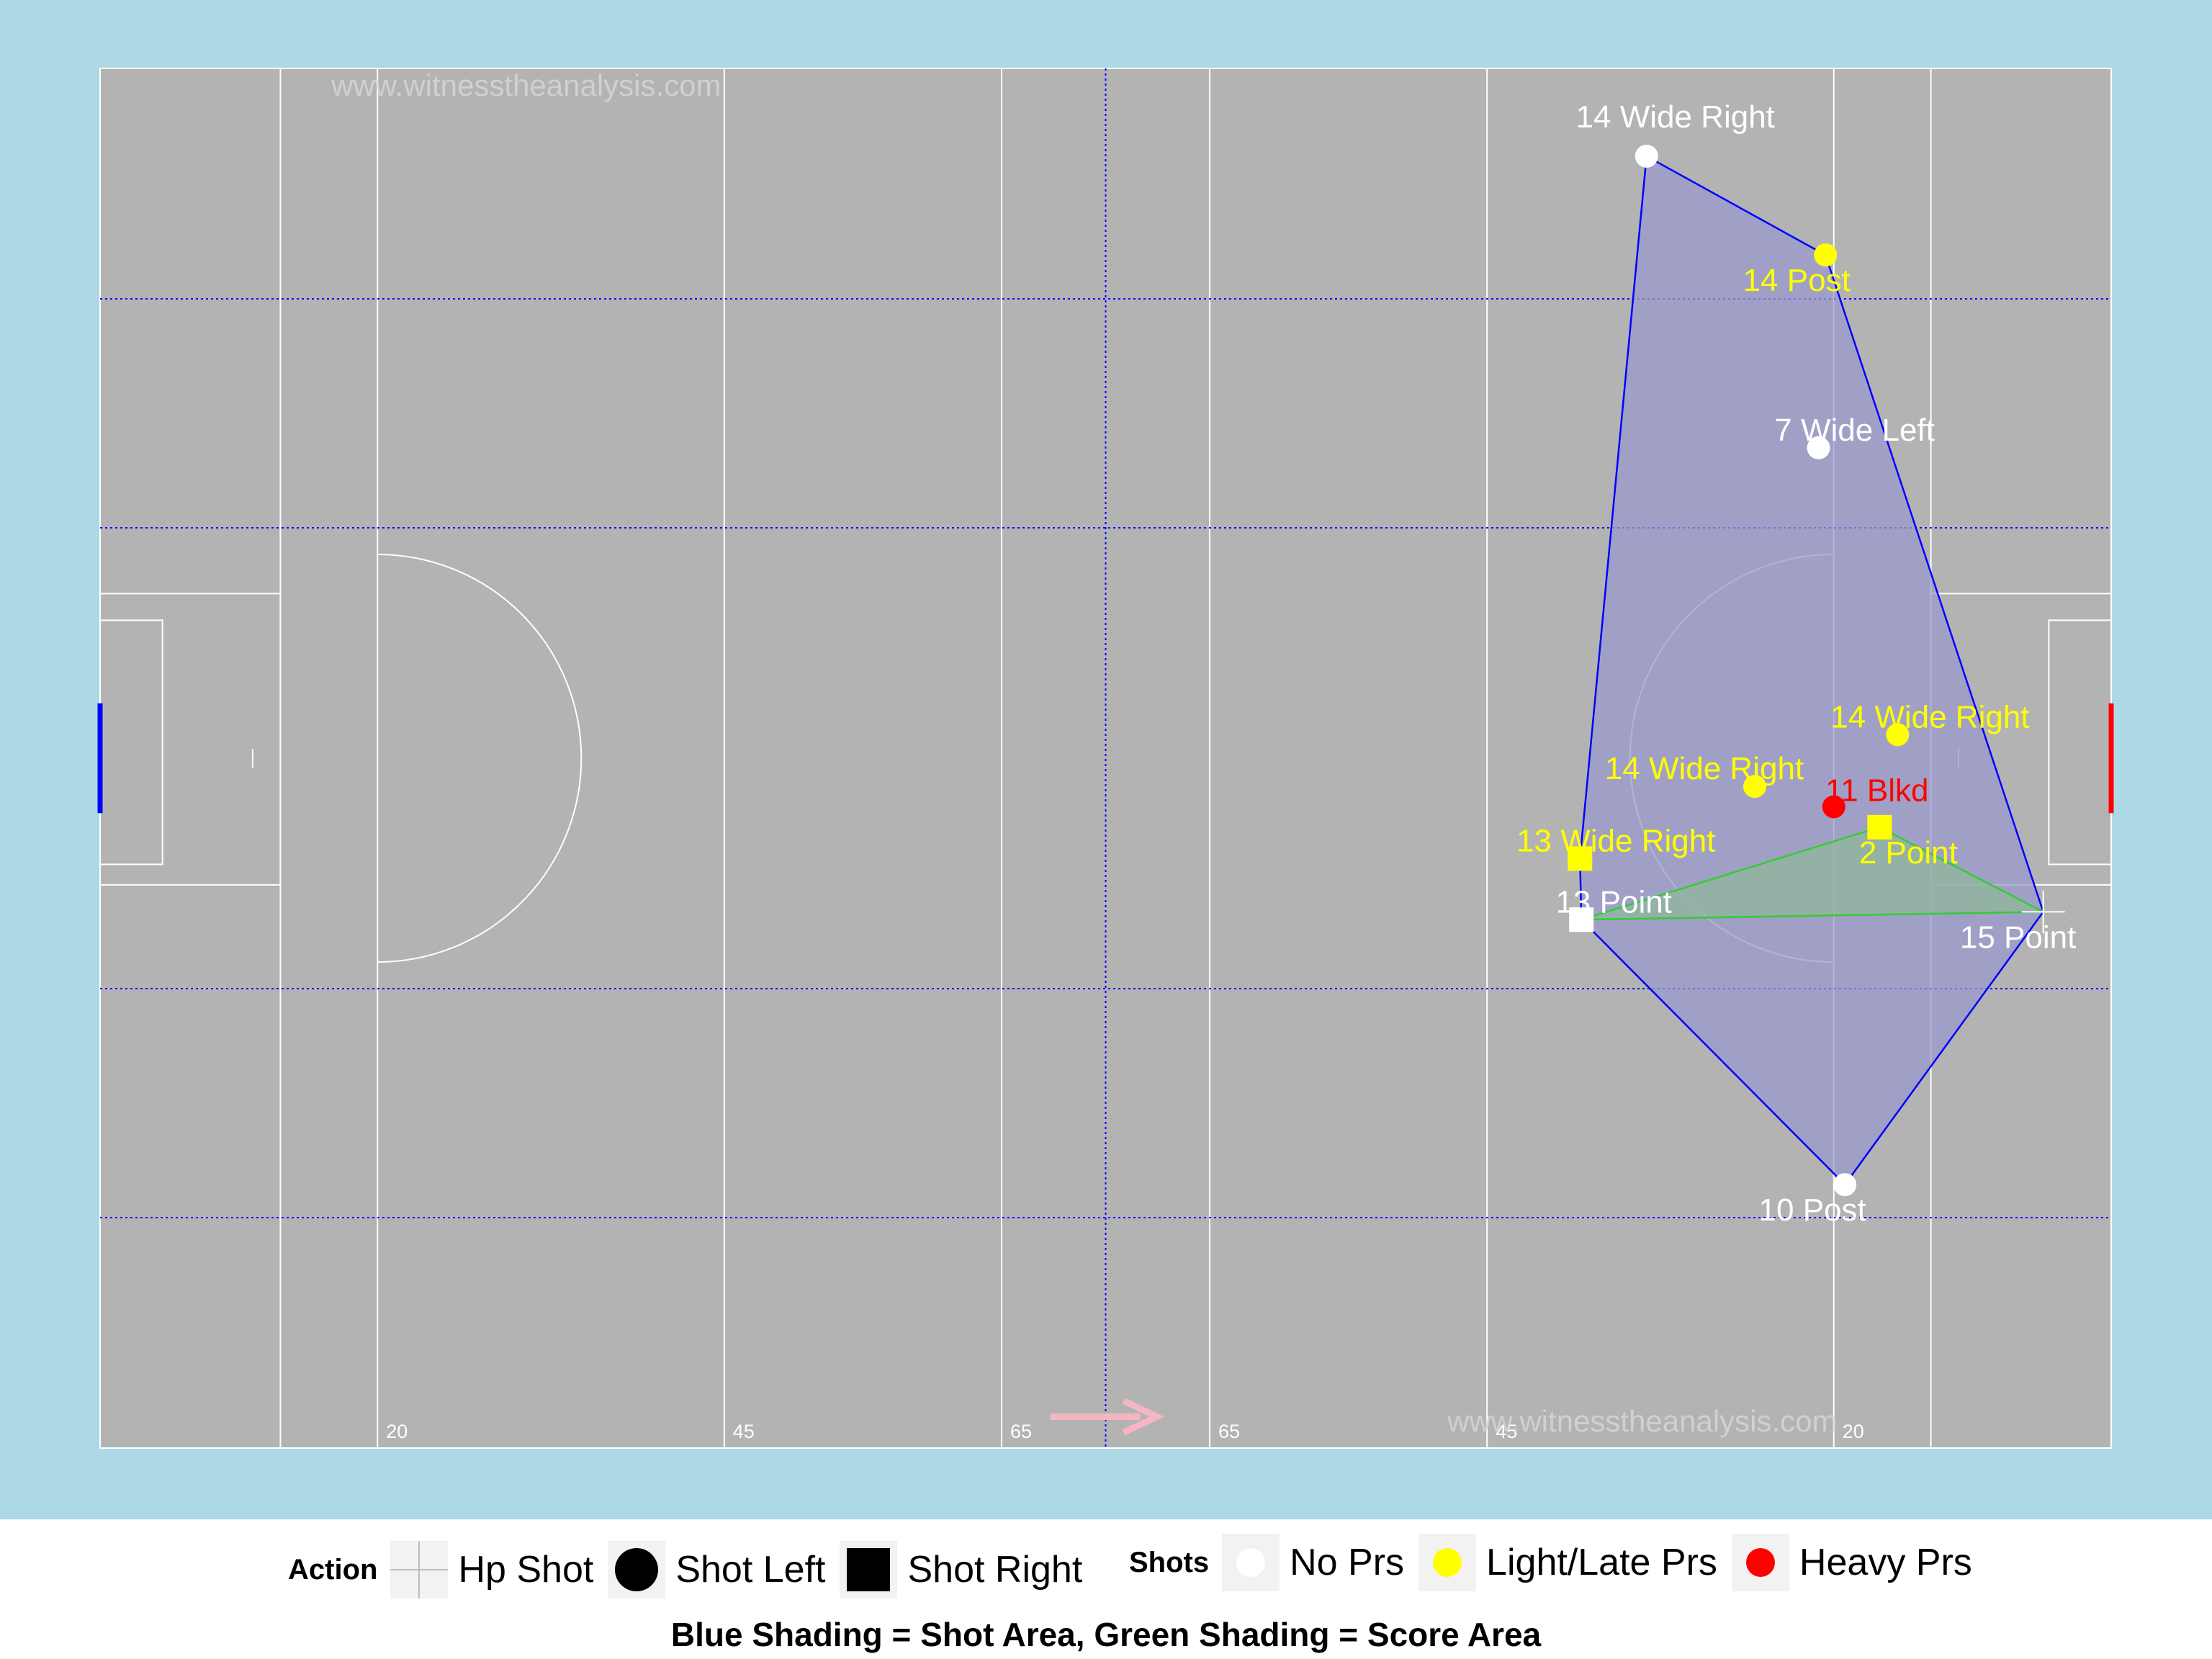  I want to click on heavy-prs-key-icon, so click(1760, 1562).